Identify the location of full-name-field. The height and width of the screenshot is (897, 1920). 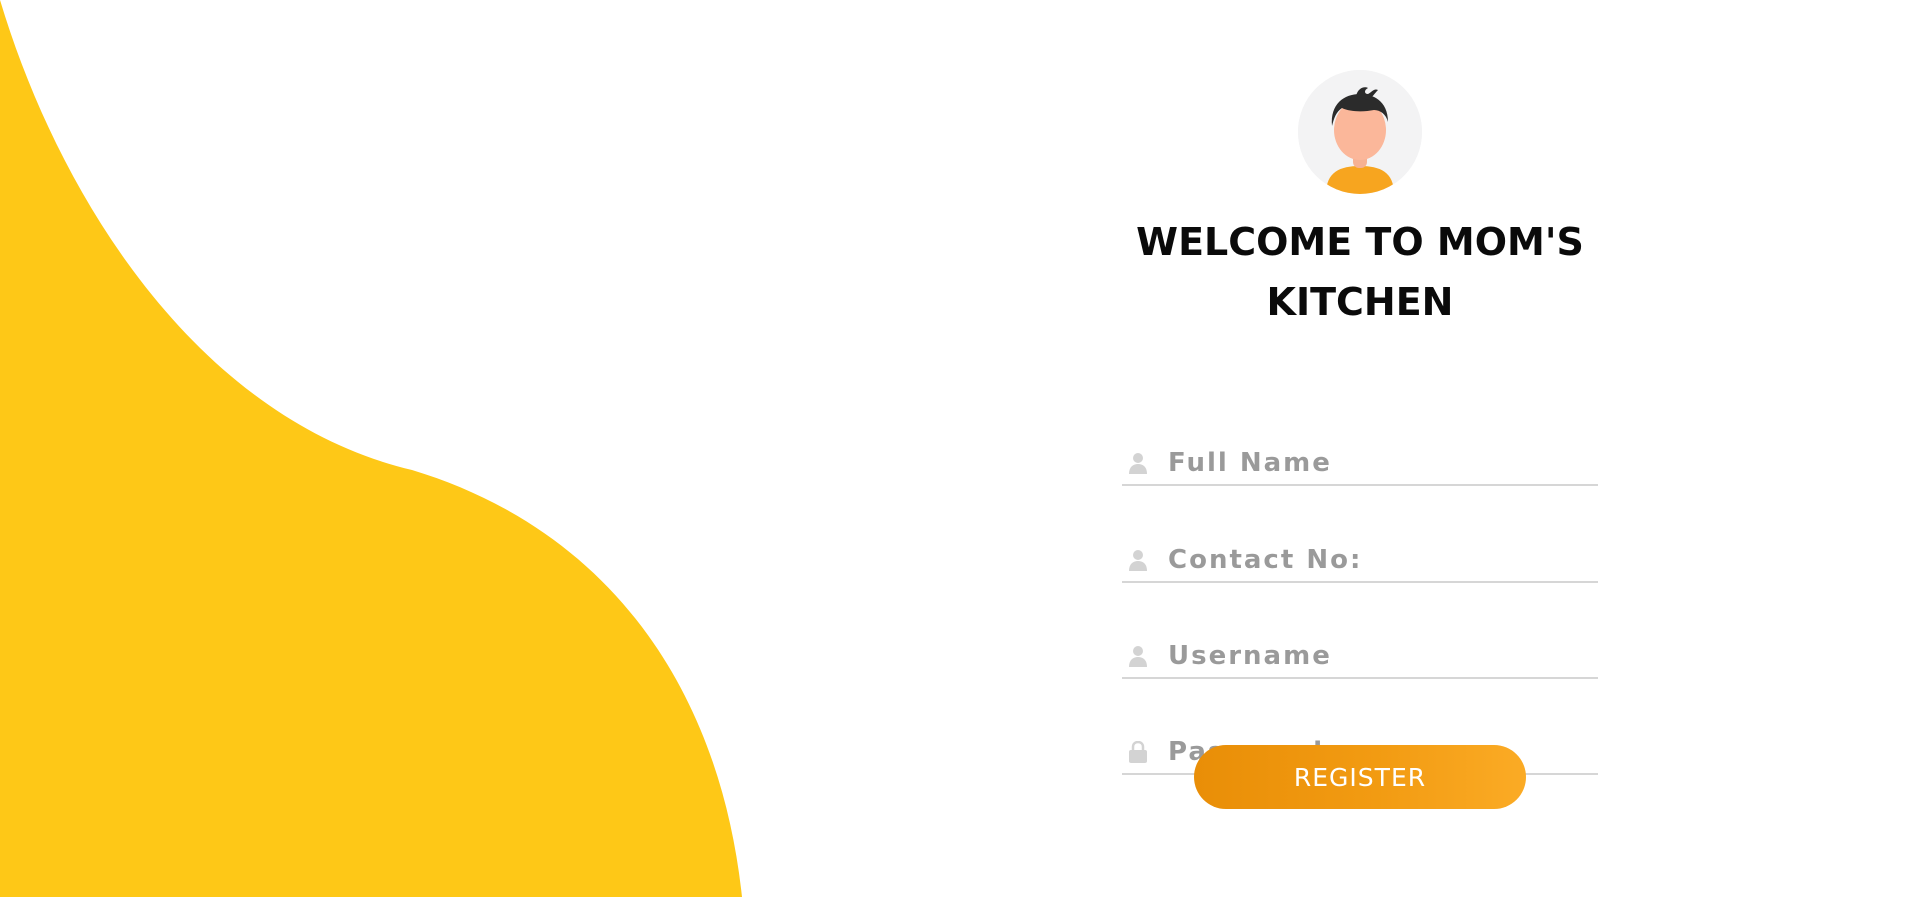
(1360, 455).